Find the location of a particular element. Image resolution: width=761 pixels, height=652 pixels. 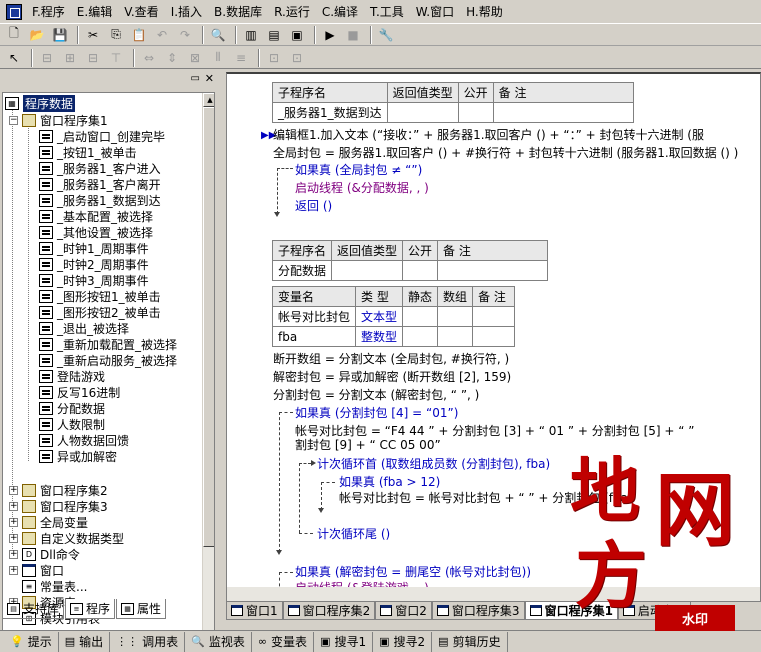

same-width-icon: ⇔ is located at coordinates (149, 58).